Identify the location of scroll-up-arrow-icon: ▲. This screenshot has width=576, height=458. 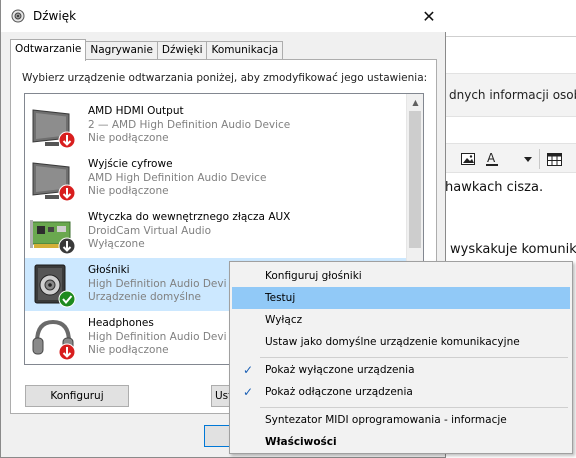
(415, 102).